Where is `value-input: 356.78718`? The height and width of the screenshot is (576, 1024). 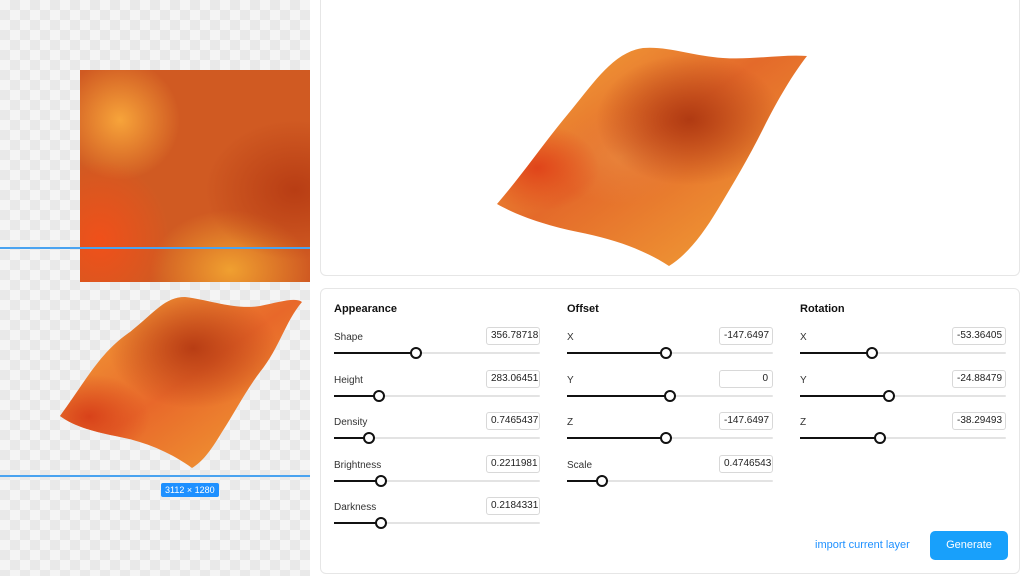 value-input: 356.78718 is located at coordinates (513, 336).